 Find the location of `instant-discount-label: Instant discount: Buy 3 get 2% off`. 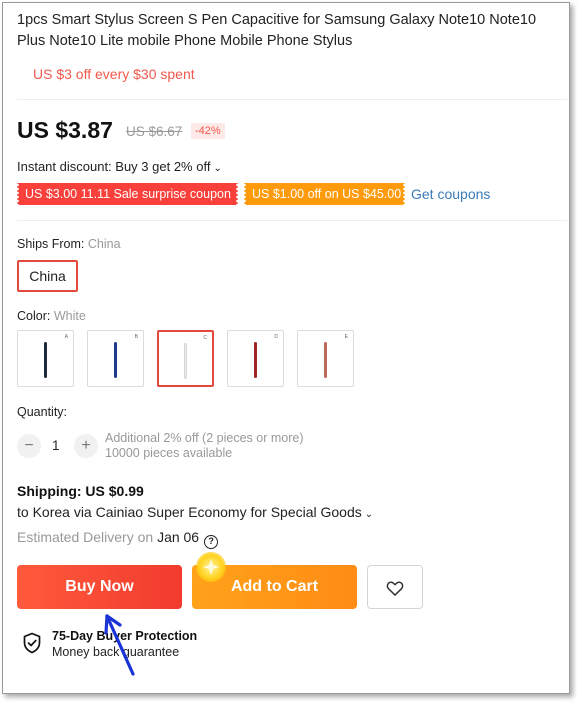

instant-discount-label: Instant discount: Buy 3 get 2% off is located at coordinates (114, 166).